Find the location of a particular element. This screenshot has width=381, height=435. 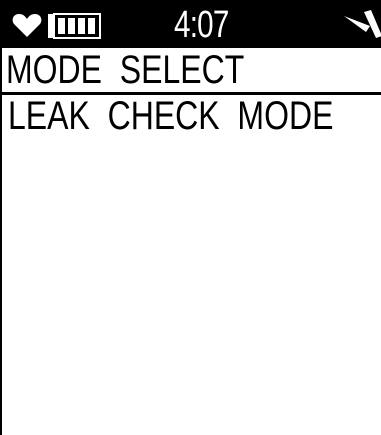

status-bar: 4:07 is located at coordinates (191, 24).